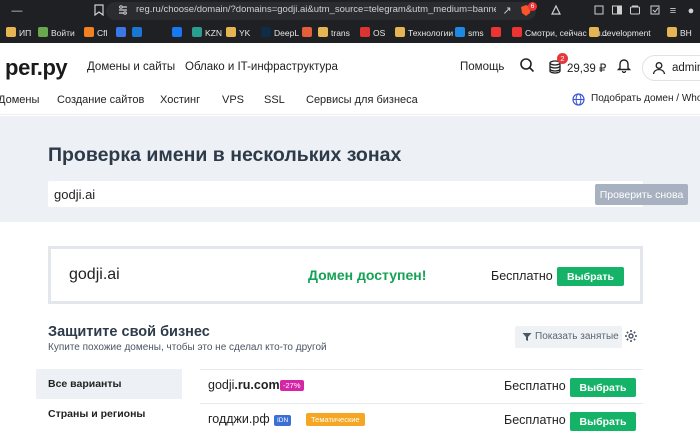 This screenshot has height=439, width=700. I want to click on vpn-icon, so click(655, 11).